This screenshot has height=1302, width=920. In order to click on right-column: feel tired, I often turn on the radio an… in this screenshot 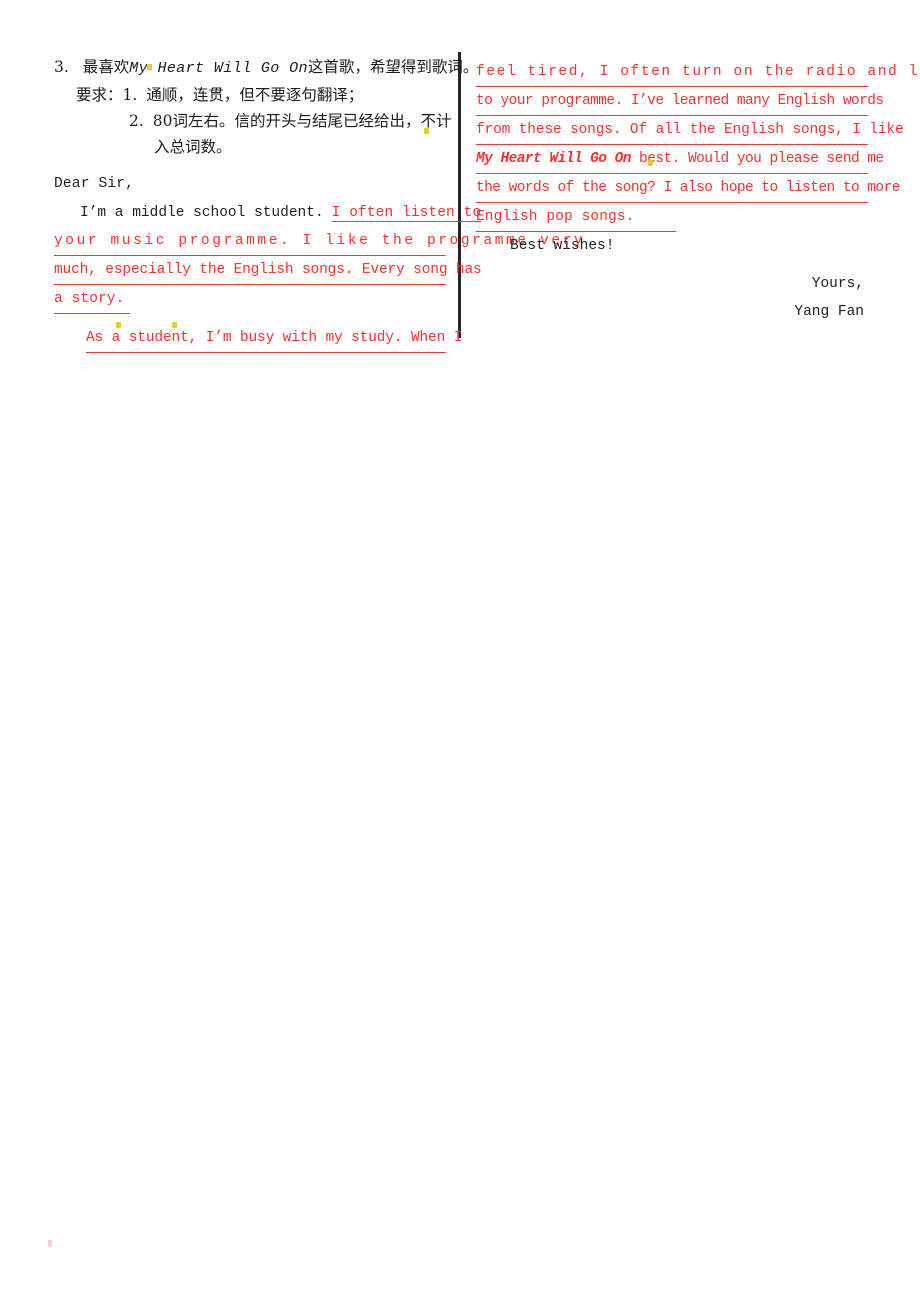, I will do `click(698, 192)`.